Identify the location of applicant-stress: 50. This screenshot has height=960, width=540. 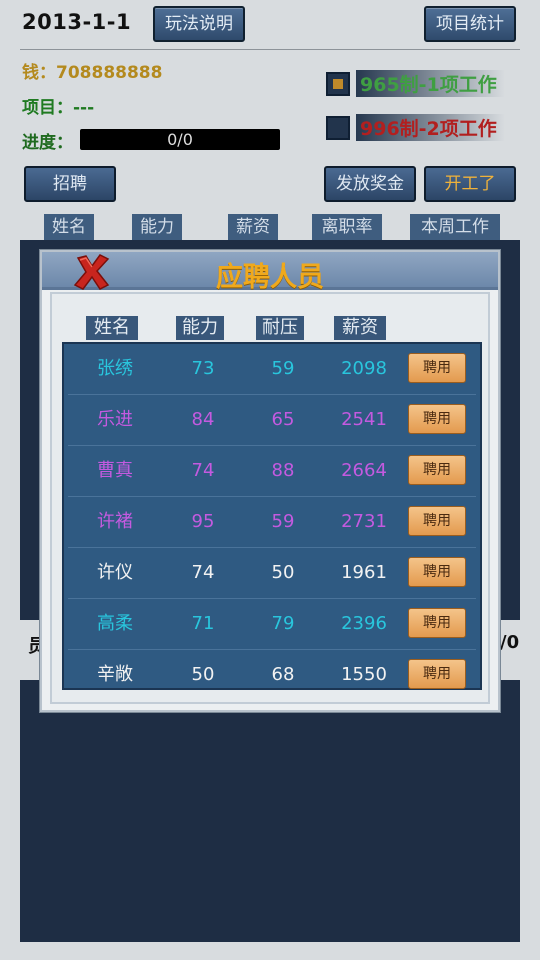
(283, 572).